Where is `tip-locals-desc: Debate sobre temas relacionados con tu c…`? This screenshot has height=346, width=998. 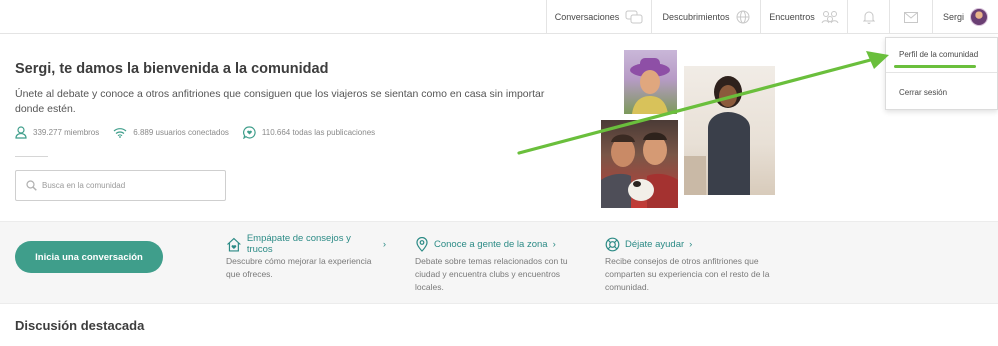
tip-locals-desc: Debate sobre temas relacionados con tu c… is located at coordinates (491, 274).